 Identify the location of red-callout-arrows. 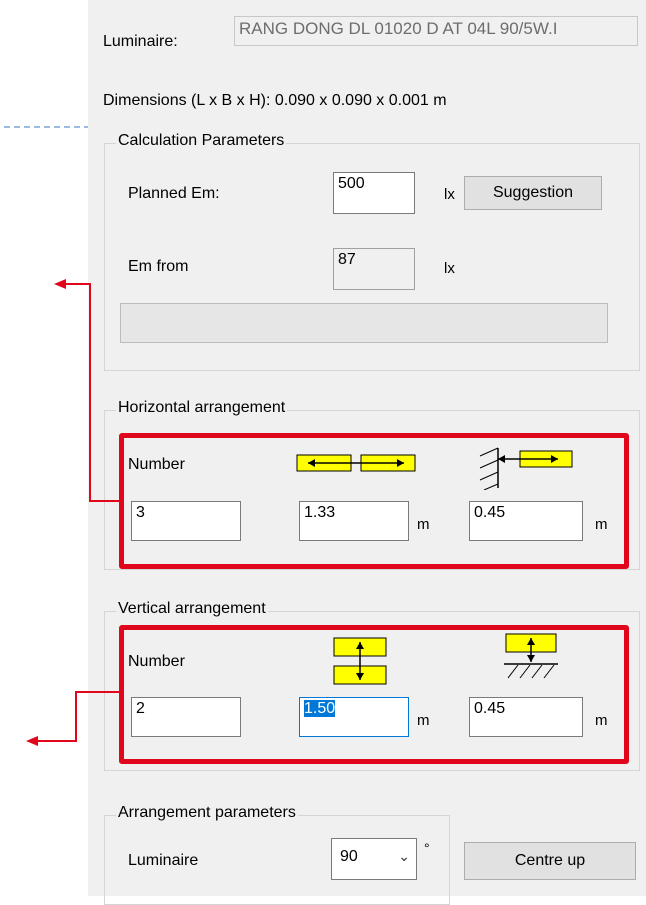
(73, 512).